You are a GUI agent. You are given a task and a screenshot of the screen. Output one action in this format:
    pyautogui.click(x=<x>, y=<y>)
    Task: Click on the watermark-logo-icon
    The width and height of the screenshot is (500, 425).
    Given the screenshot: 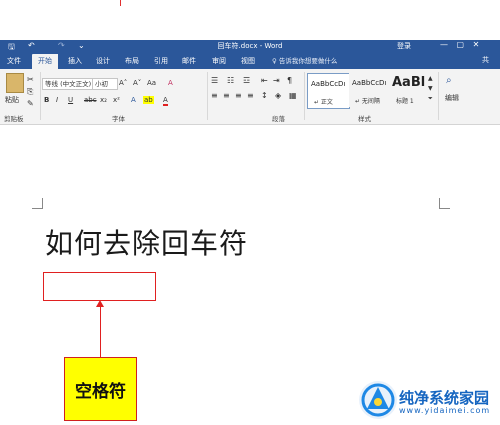 What is the action you would take?
    pyautogui.click(x=378, y=400)
    